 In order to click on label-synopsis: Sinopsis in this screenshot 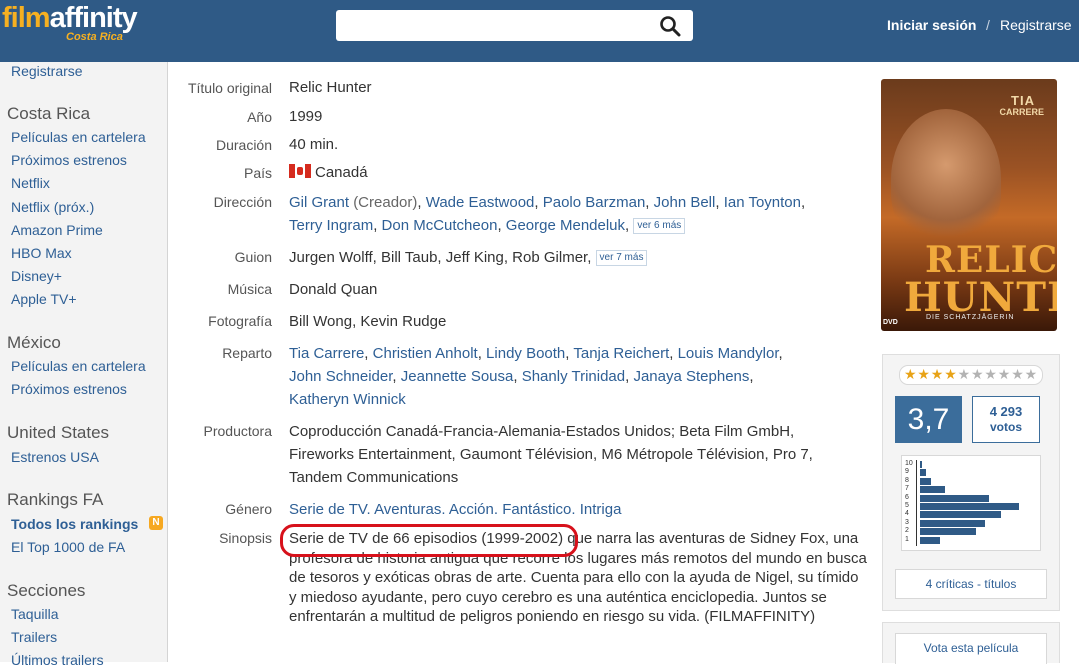, I will do `click(245, 538)`.